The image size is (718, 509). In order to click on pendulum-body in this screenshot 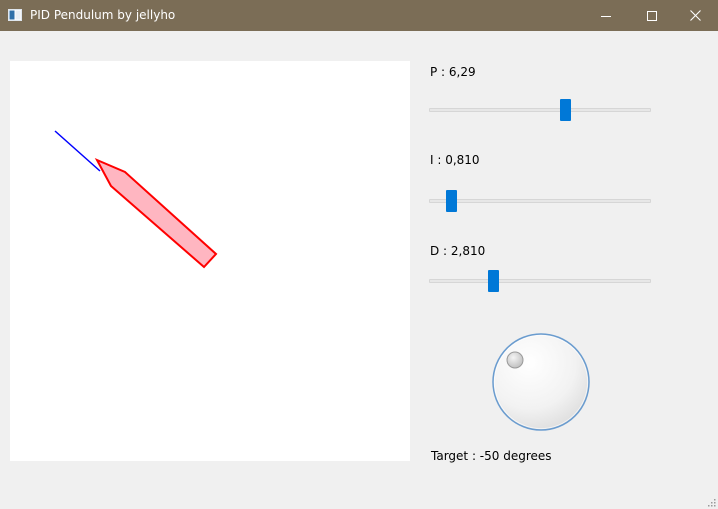, I will do `click(156, 213)`.